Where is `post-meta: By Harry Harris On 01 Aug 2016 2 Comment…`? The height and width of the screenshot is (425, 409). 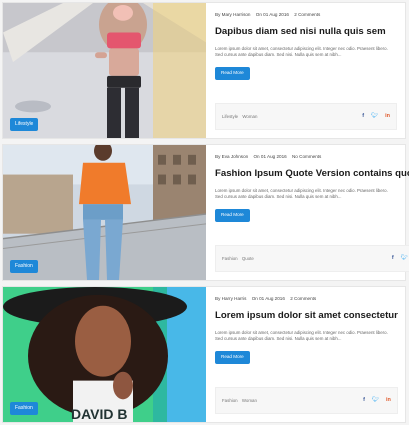
post-meta: By Harry Harris On 01 Aug 2016 2 Comment… is located at coordinates (306, 298).